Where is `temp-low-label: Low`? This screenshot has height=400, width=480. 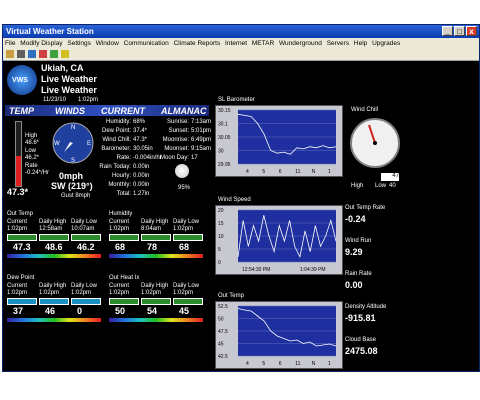
temp-low-label: Low is located at coordinates (31, 151).